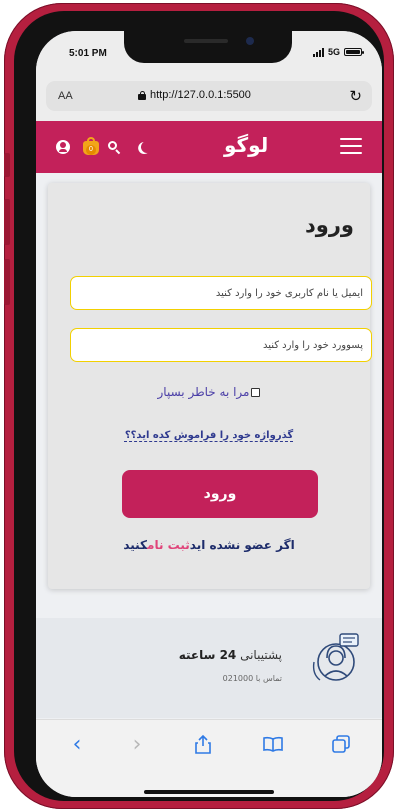 This screenshot has height=812, width=398. Describe the element at coordinates (246, 145) in the screenshot. I see `site-logo: لوگو` at that location.